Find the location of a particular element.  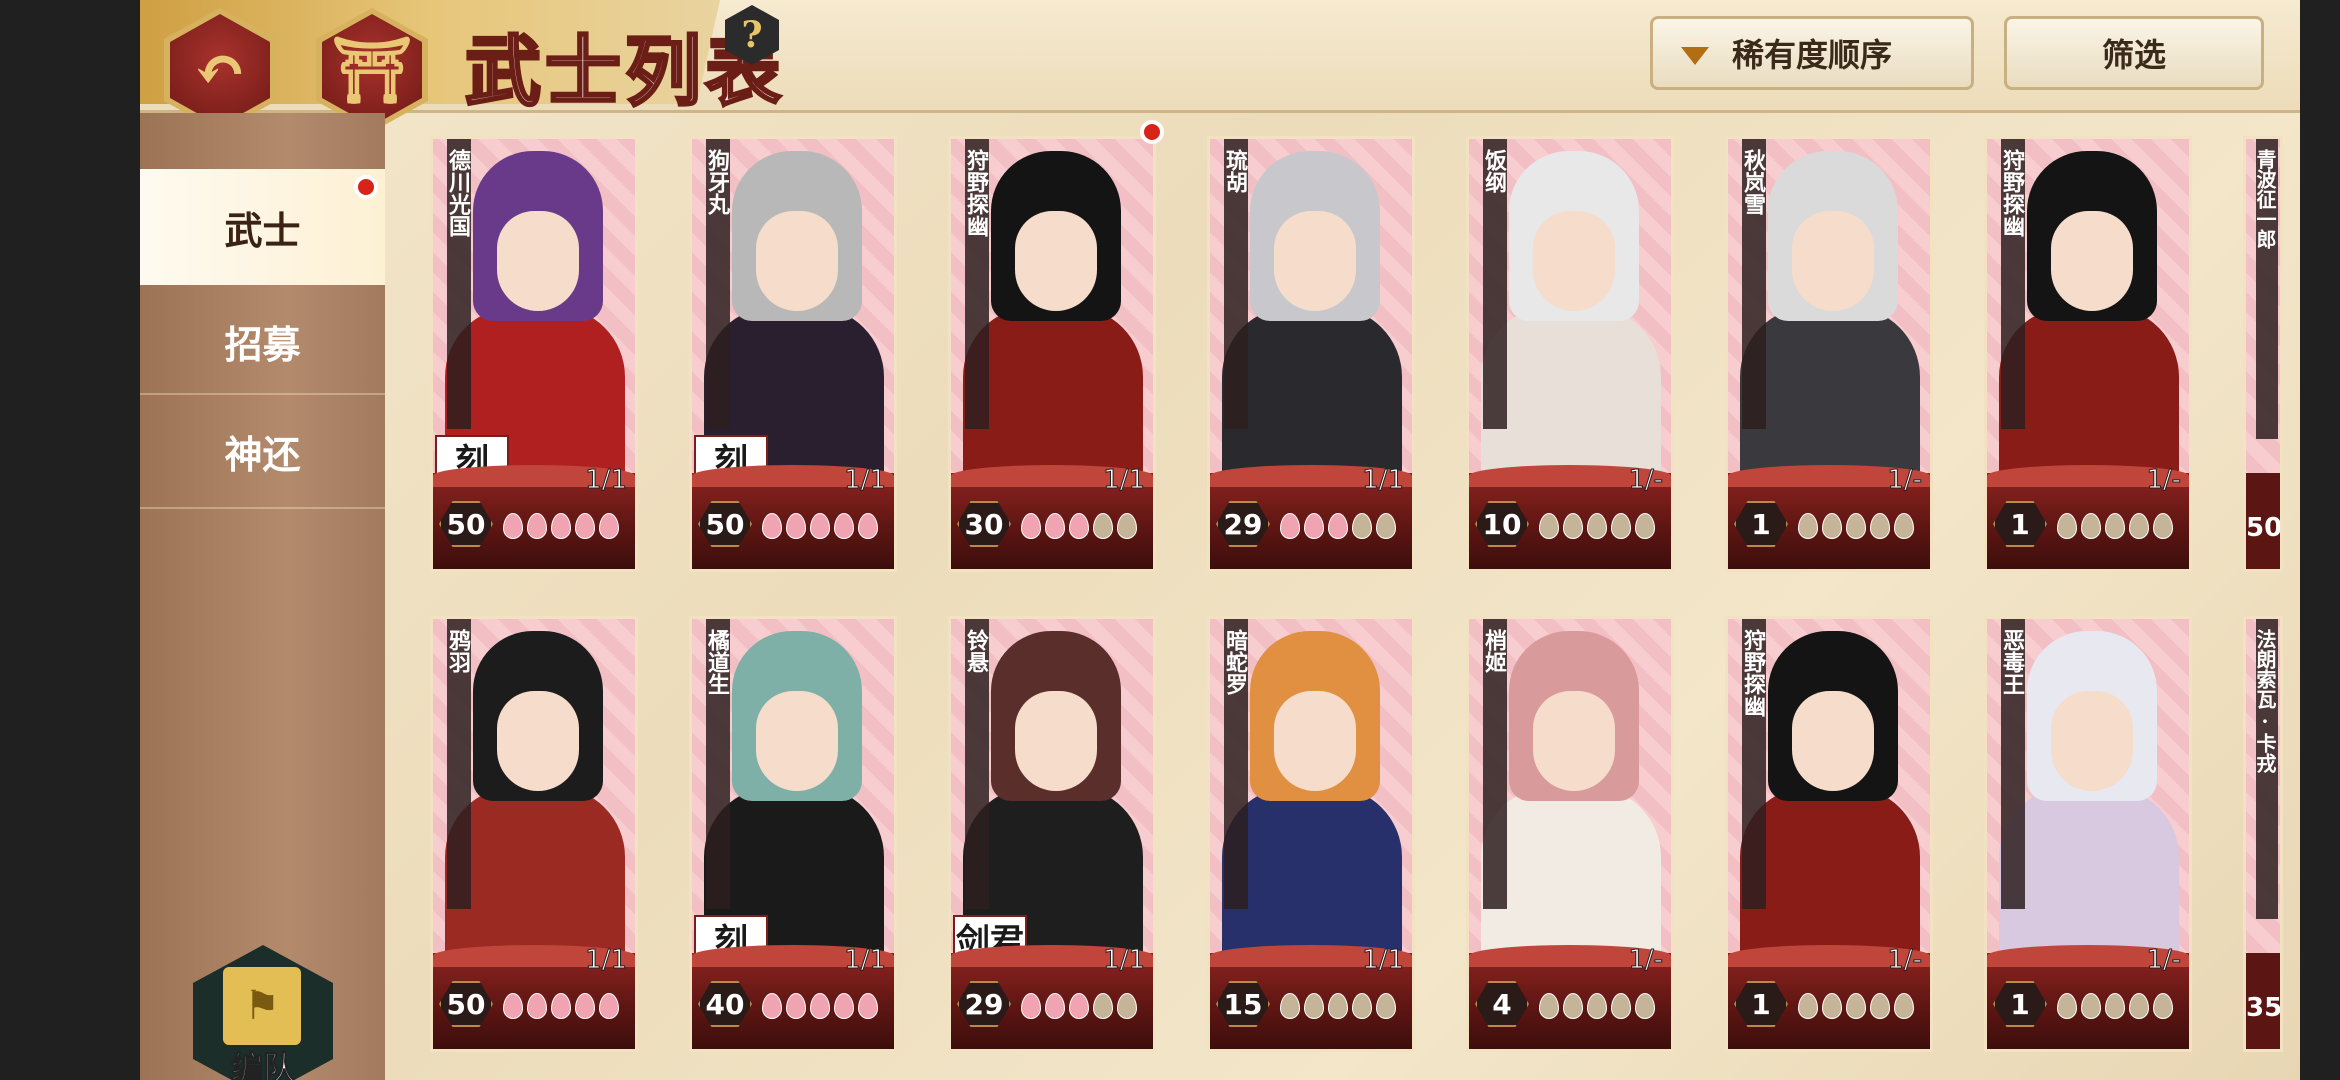

torii-home-icon: ⛩ is located at coordinates (372, 70).